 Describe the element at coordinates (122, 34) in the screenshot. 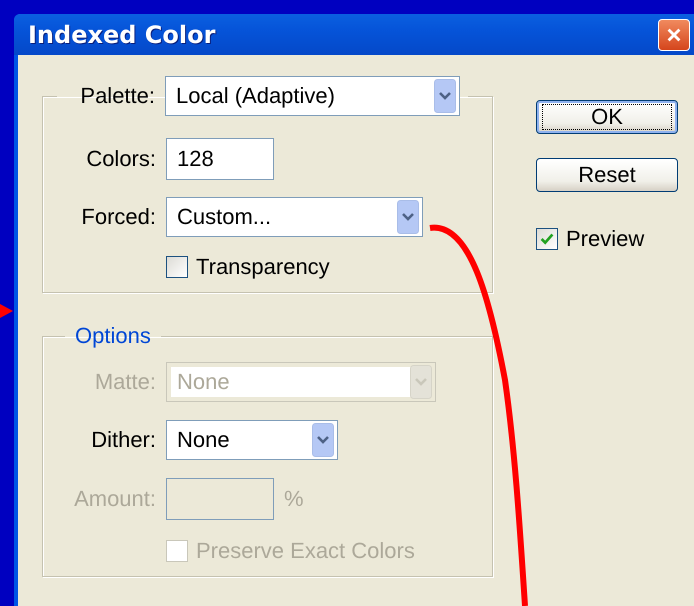

I see `window-title: Indexed Color` at that location.